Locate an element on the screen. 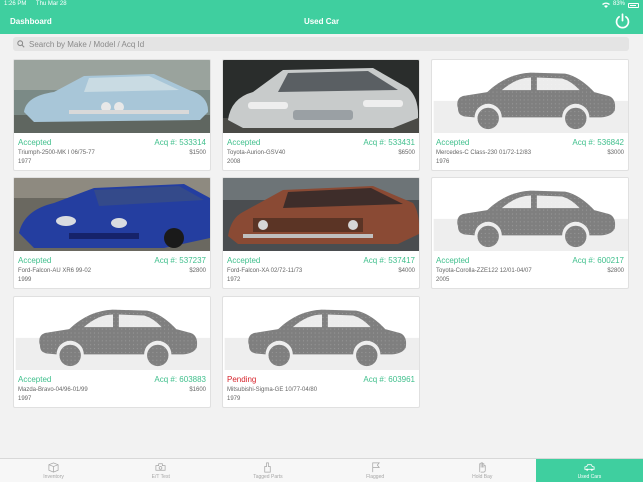  power-icon is located at coordinates (622, 21).